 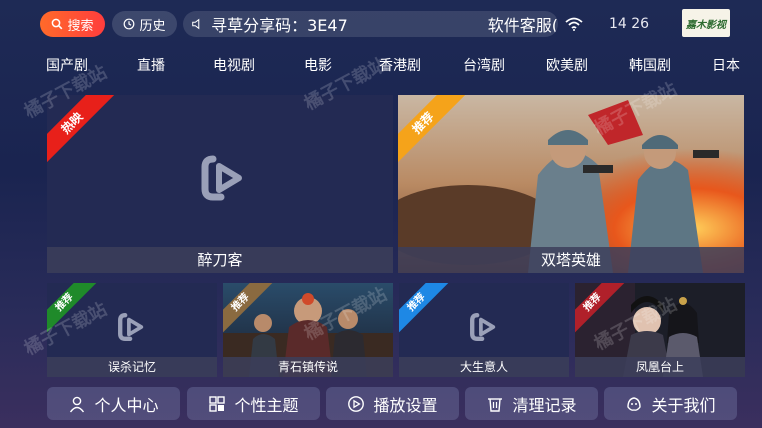 I want to click on top-bar: 搜索 历史 寻草分享码：3E47 软件客服( 14 26 嘉木影视, so click(x=381, y=24).